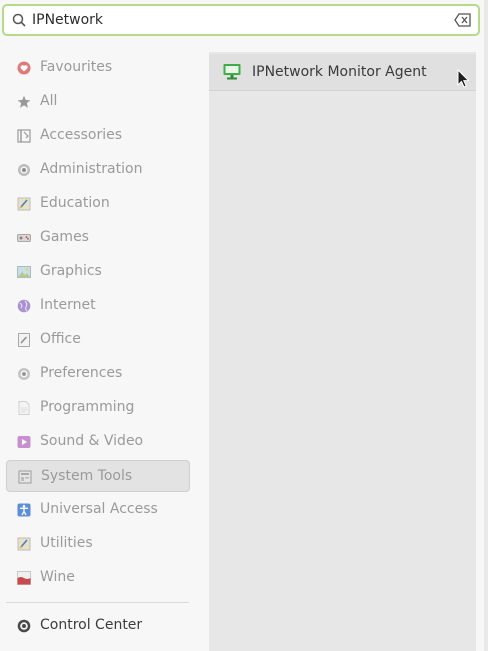 Image resolution: width=488 pixels, height=651 pixels. I want to click on category-accessories: Accessories, so click(98, 136).